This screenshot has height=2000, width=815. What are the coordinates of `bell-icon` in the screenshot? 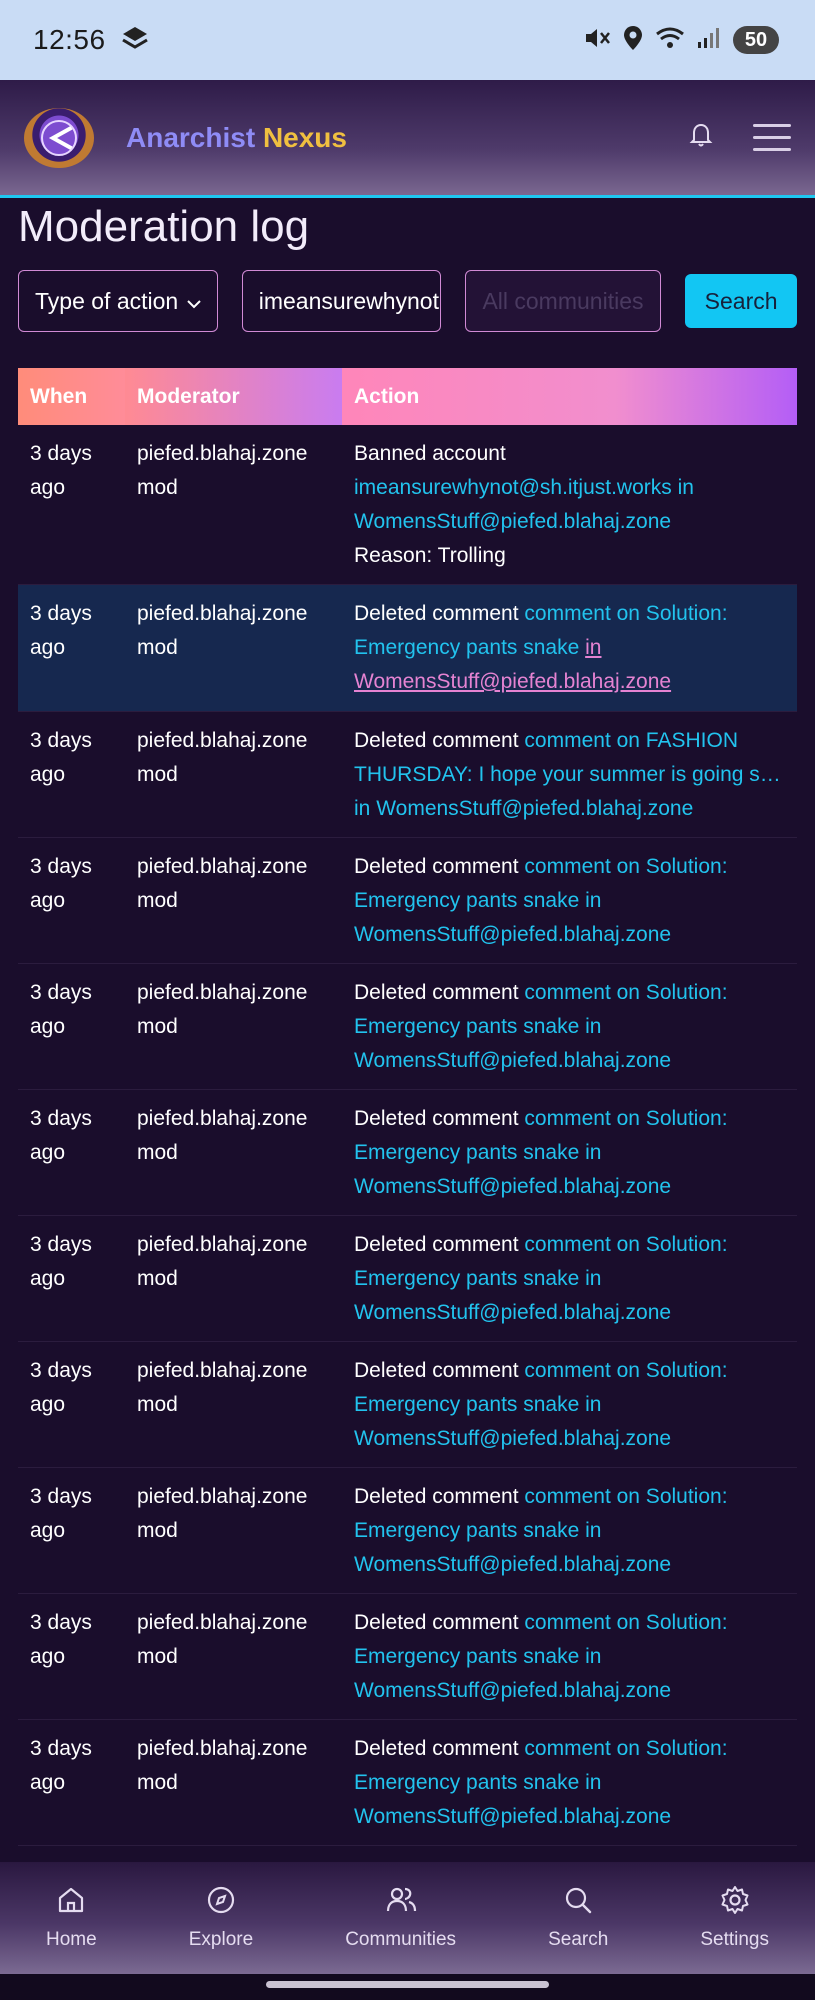 It's located at (701, 137).